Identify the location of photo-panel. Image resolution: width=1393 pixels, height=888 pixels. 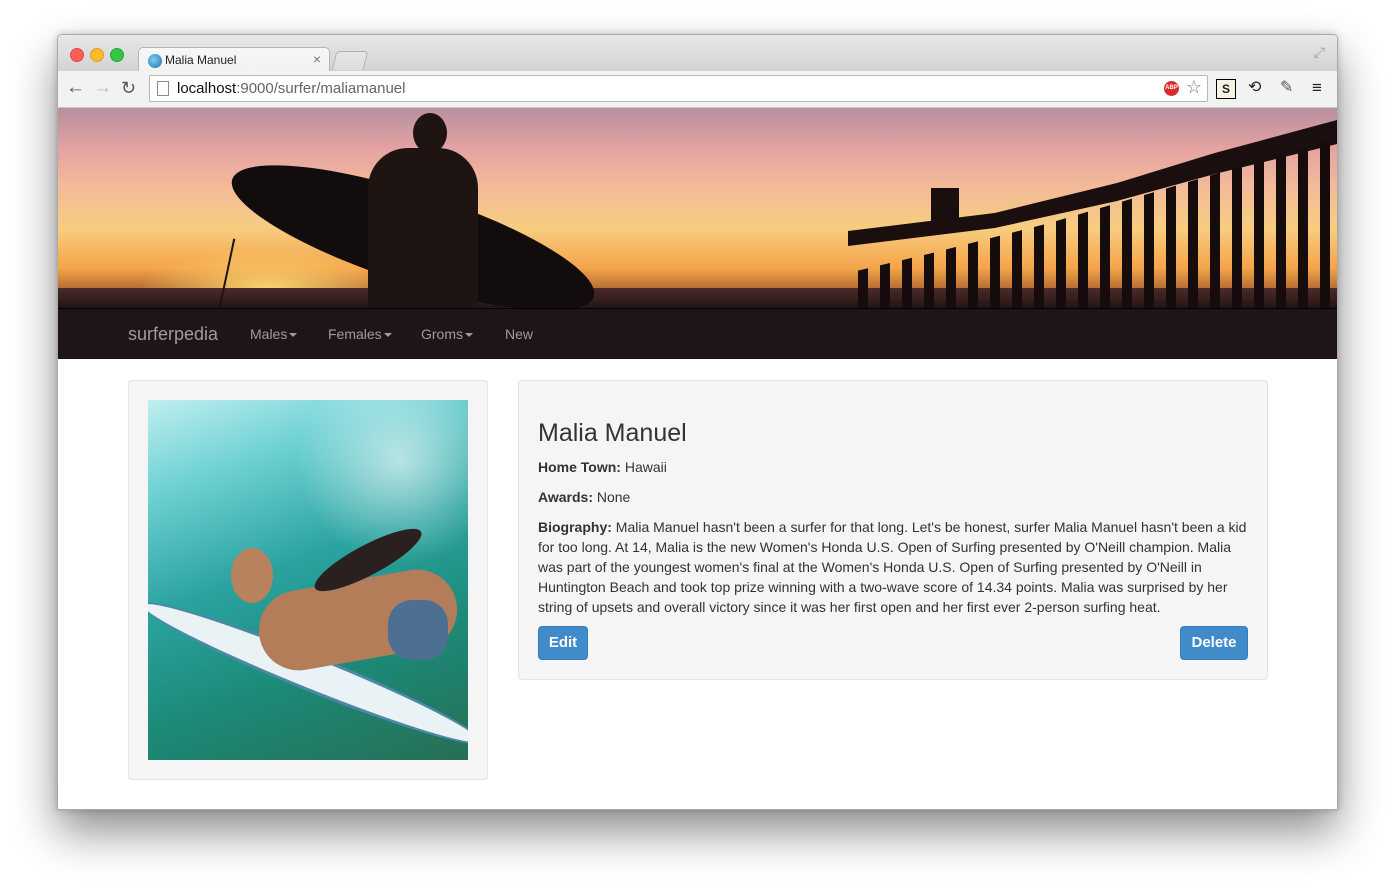
(308, 580).